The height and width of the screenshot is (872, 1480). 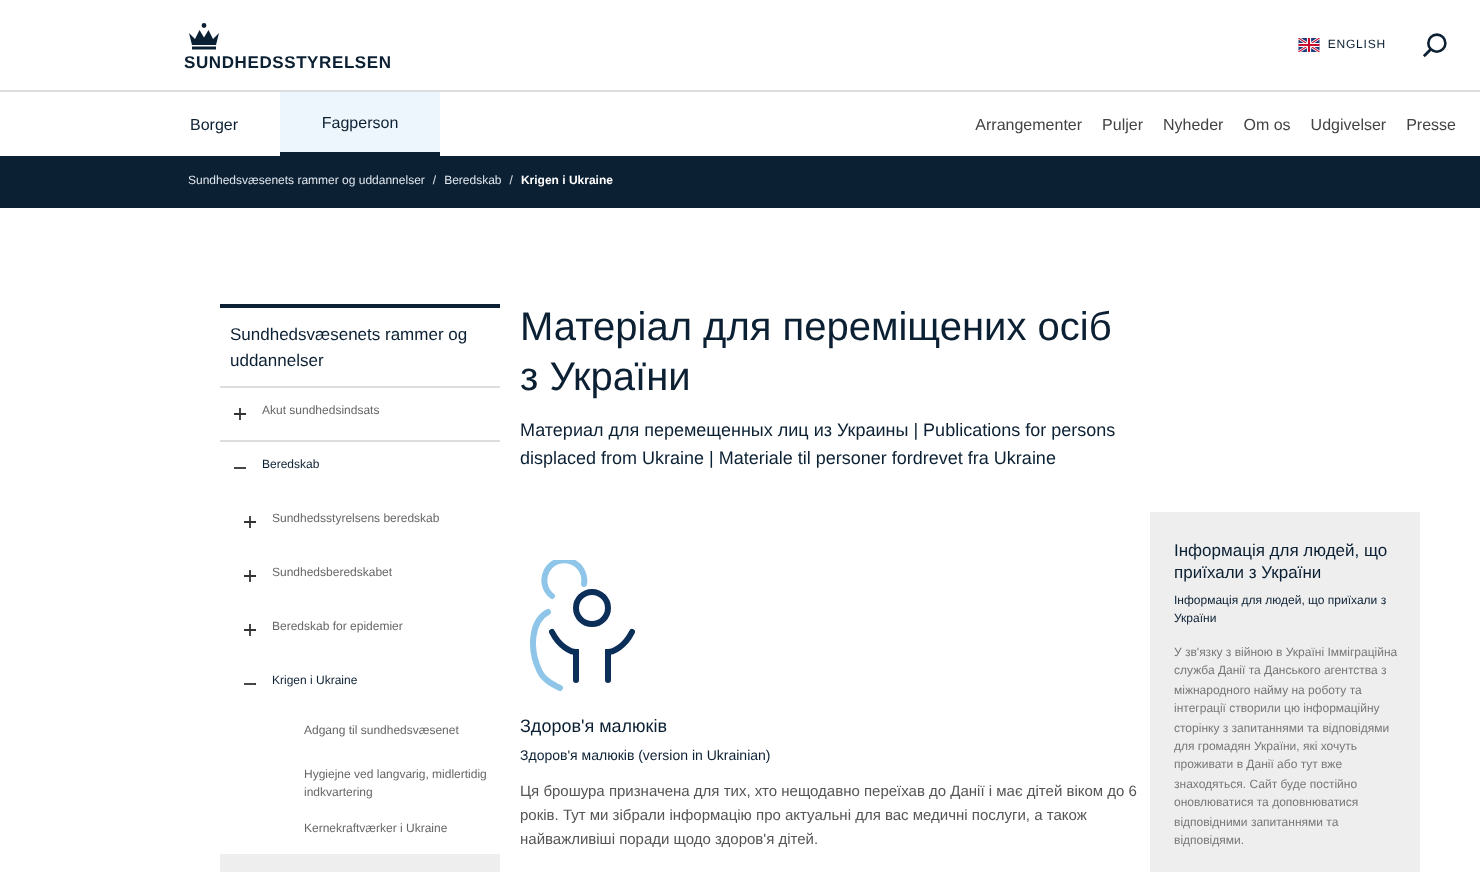 I want to click on logo-text: SUNDHEDSSTYRELSEN, so click(x=288, y=62).